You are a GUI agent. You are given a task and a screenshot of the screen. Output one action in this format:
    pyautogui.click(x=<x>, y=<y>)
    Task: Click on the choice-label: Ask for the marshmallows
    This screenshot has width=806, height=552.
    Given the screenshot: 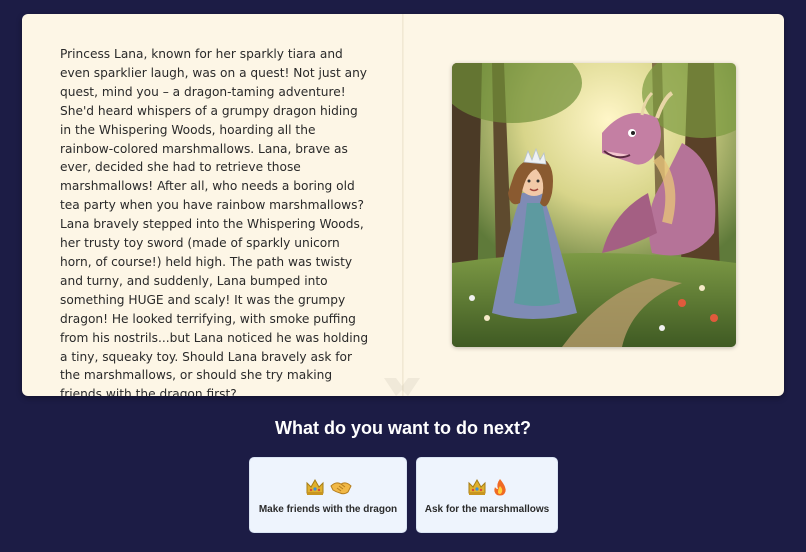 What is the action you would take?
    pyautogui.click(x=487, y=509)
    